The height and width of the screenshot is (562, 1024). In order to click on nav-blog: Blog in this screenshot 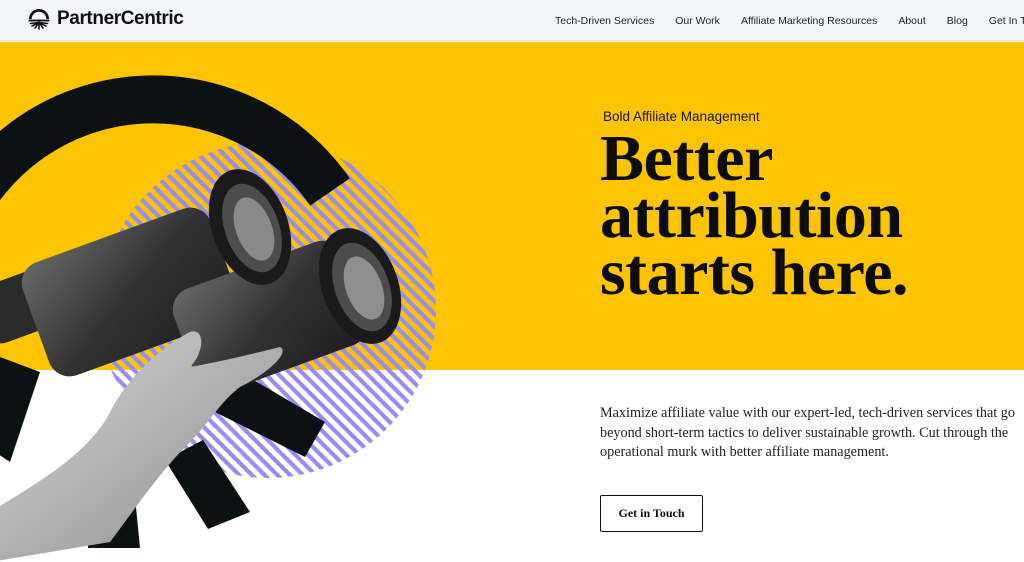, I will do `click(957, 21)`.